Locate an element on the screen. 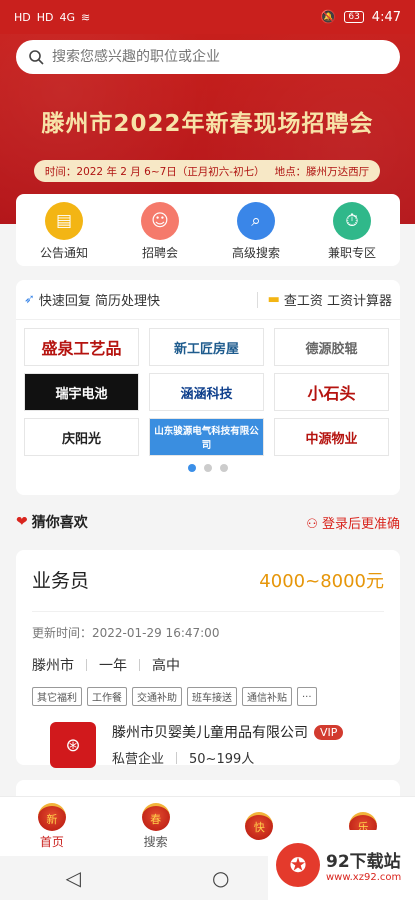 The height and width of the screenshot is (900, 415). tab-search: 春 搜索 is located at coordinates (155, 826).